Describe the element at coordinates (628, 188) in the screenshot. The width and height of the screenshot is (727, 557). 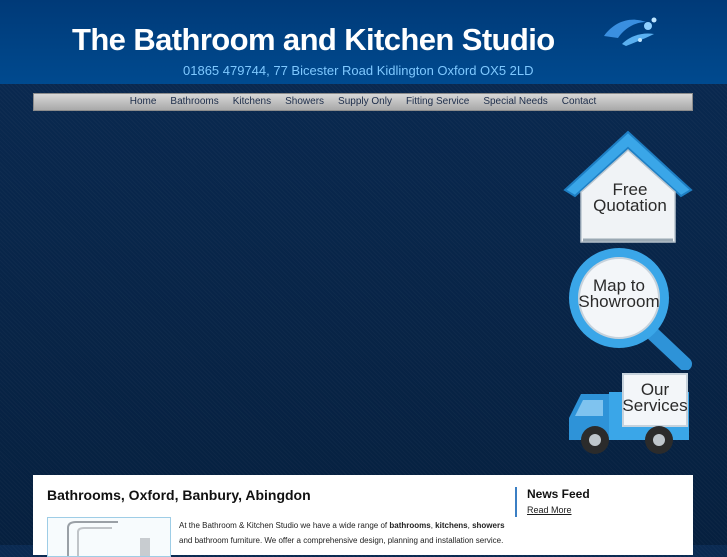
I see `free-quotation-button: Free Quotation` at that location.